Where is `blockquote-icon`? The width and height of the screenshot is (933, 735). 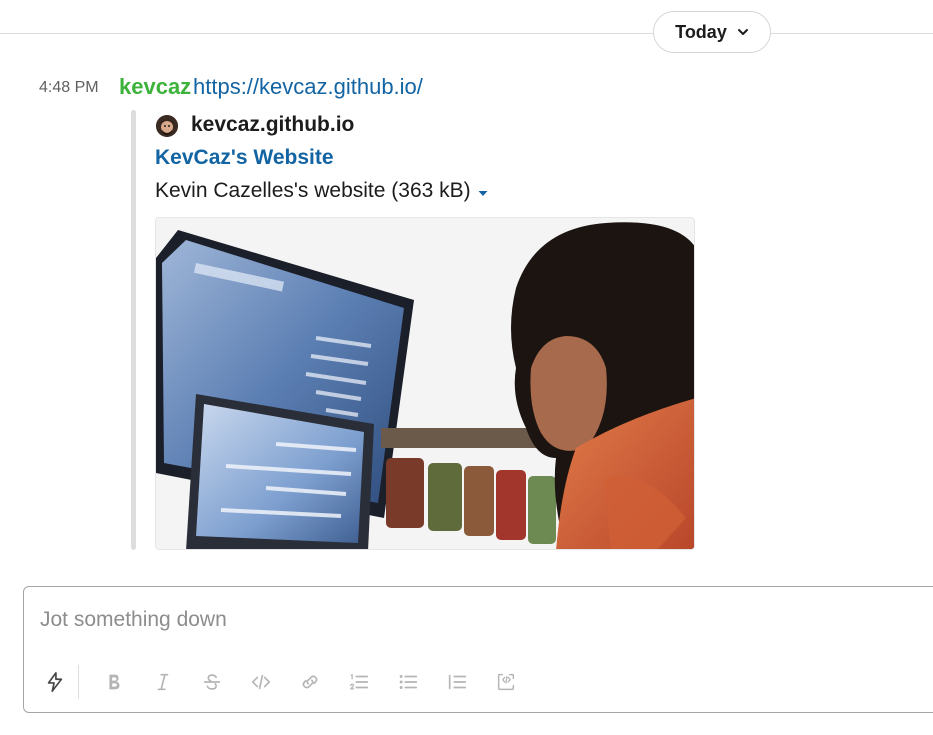 blockquote-icon is located at coordinates (457, 682).